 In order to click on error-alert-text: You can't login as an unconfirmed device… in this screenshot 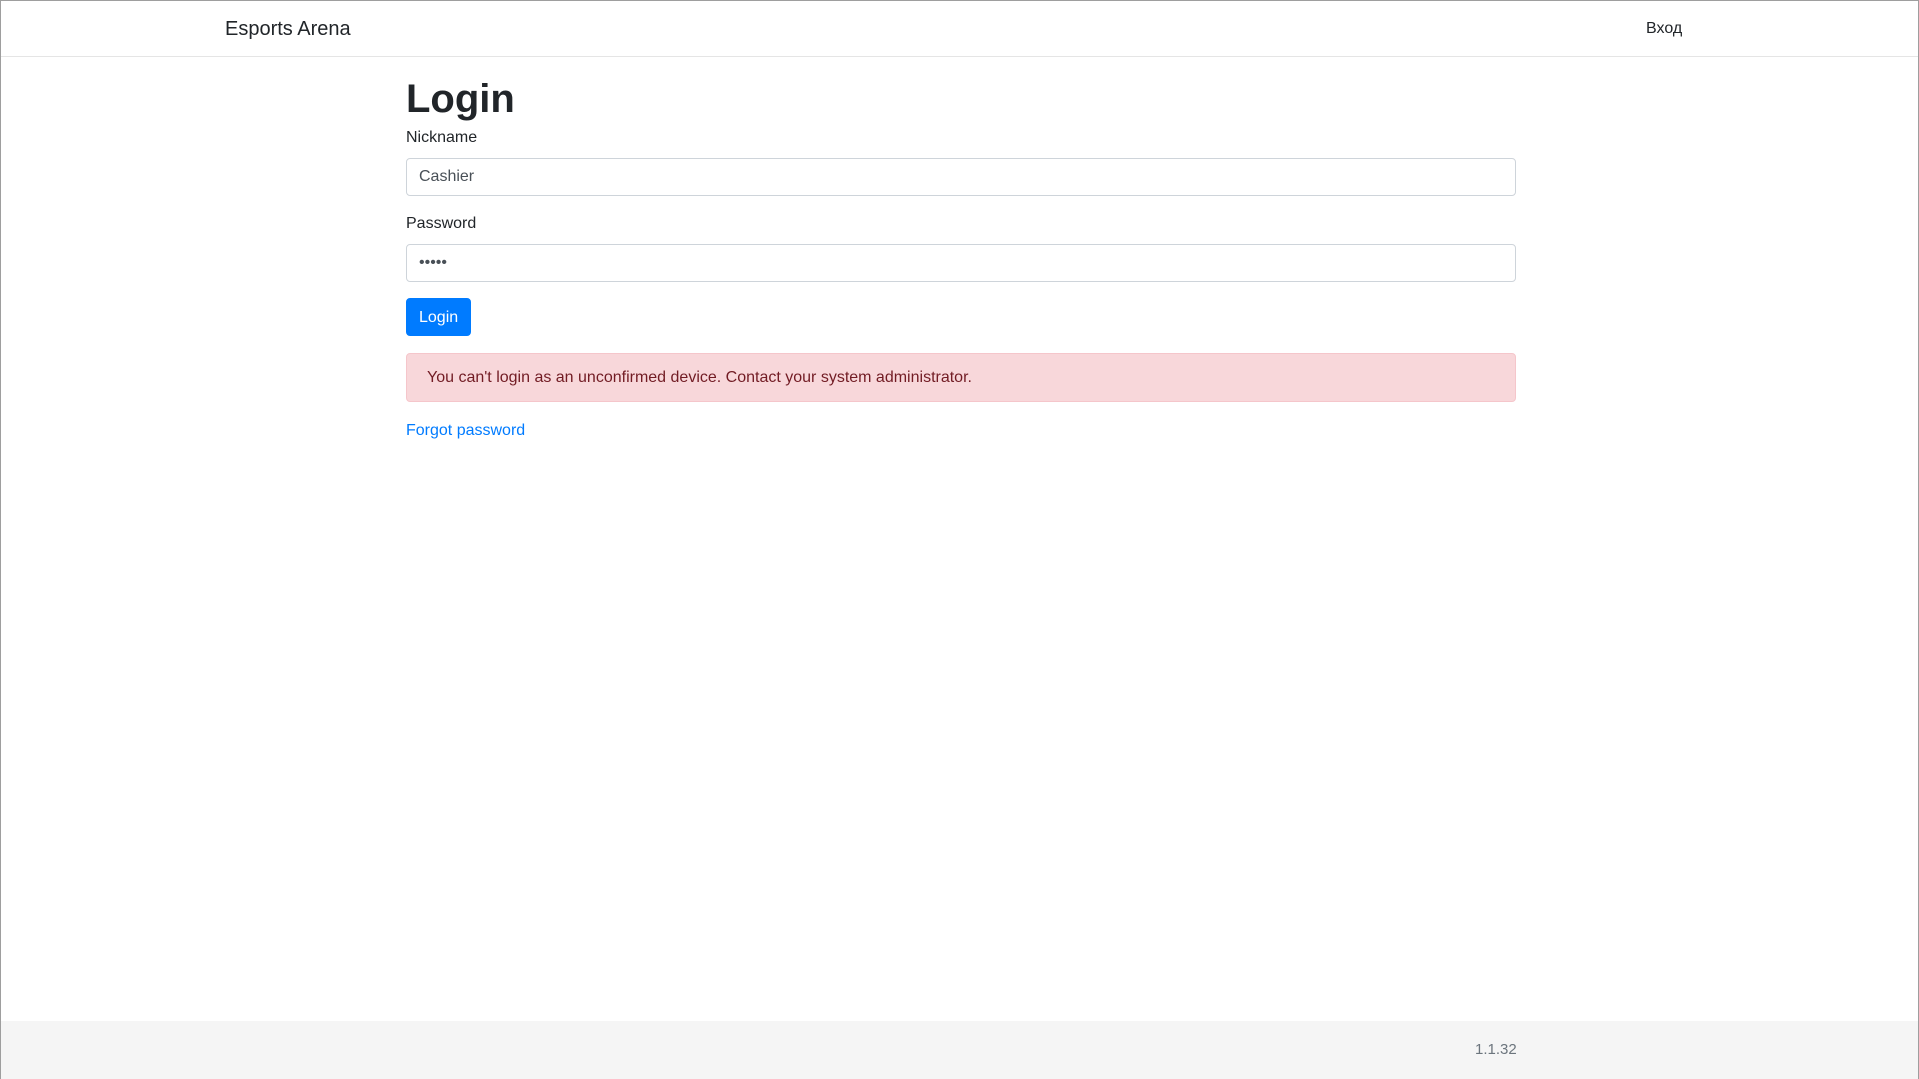, I will do `click(699, 377)`.